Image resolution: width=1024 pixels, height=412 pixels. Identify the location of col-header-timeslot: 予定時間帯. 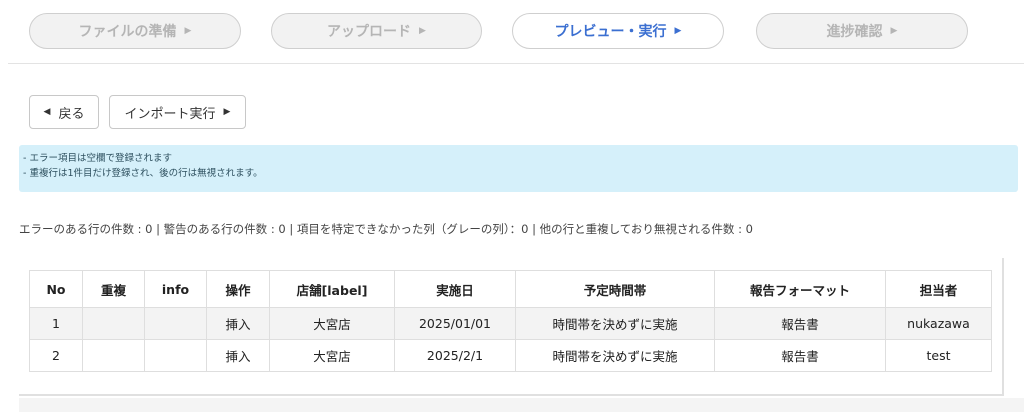
(615, 289).